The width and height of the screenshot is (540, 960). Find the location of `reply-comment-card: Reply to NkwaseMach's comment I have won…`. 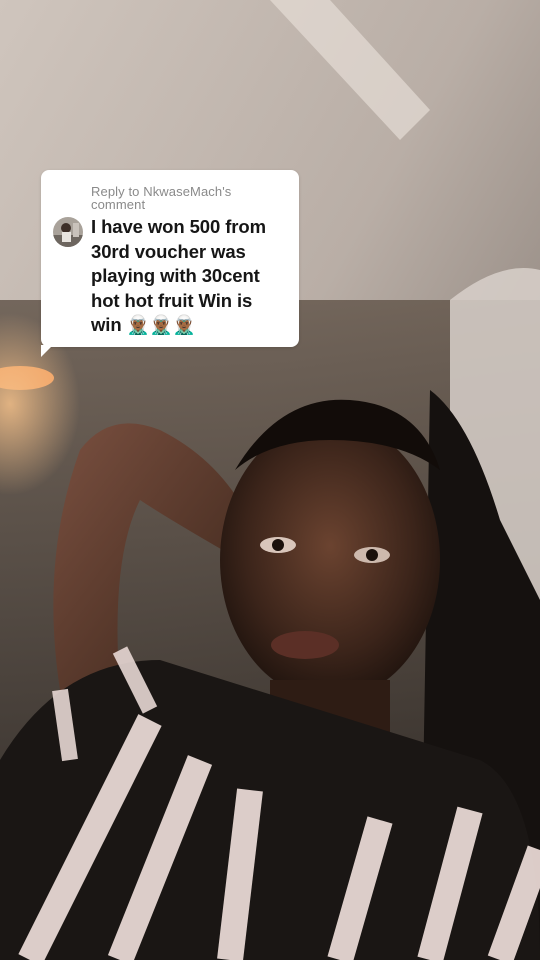

reply-comment-card: Reply to NkwaseMach's comment I have won… is located at coordinates (170, 263).